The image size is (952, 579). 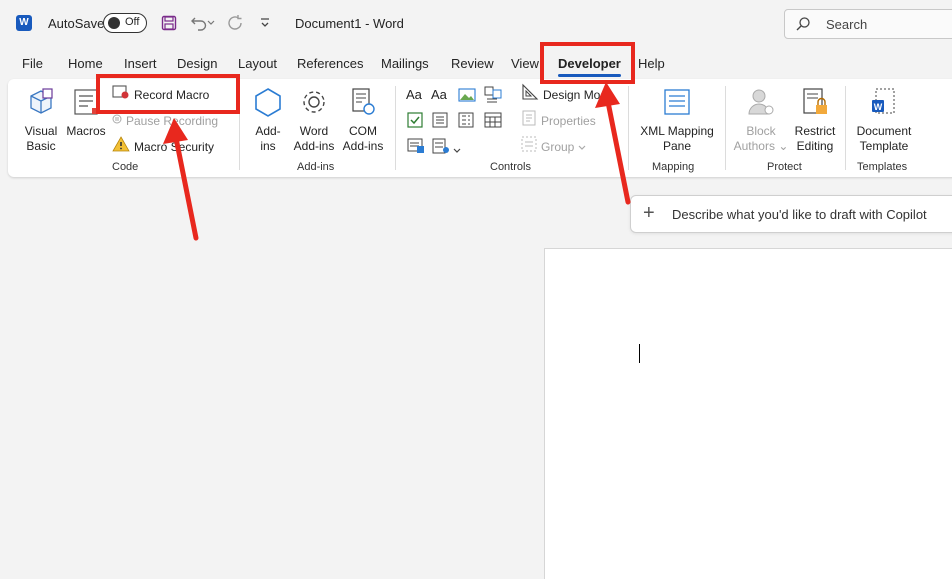 I want to click on annotation-arrows, so click(x=397, y=161).